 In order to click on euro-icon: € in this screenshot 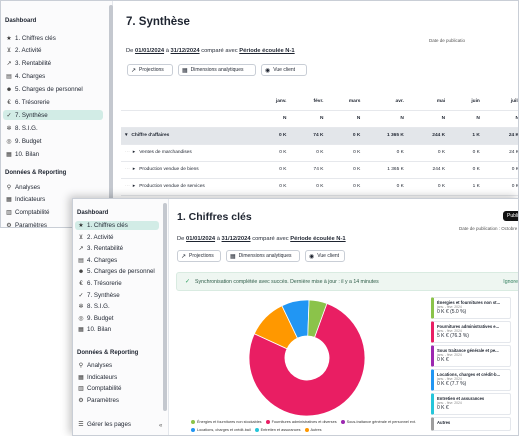, I will do `click(9, 102)`.